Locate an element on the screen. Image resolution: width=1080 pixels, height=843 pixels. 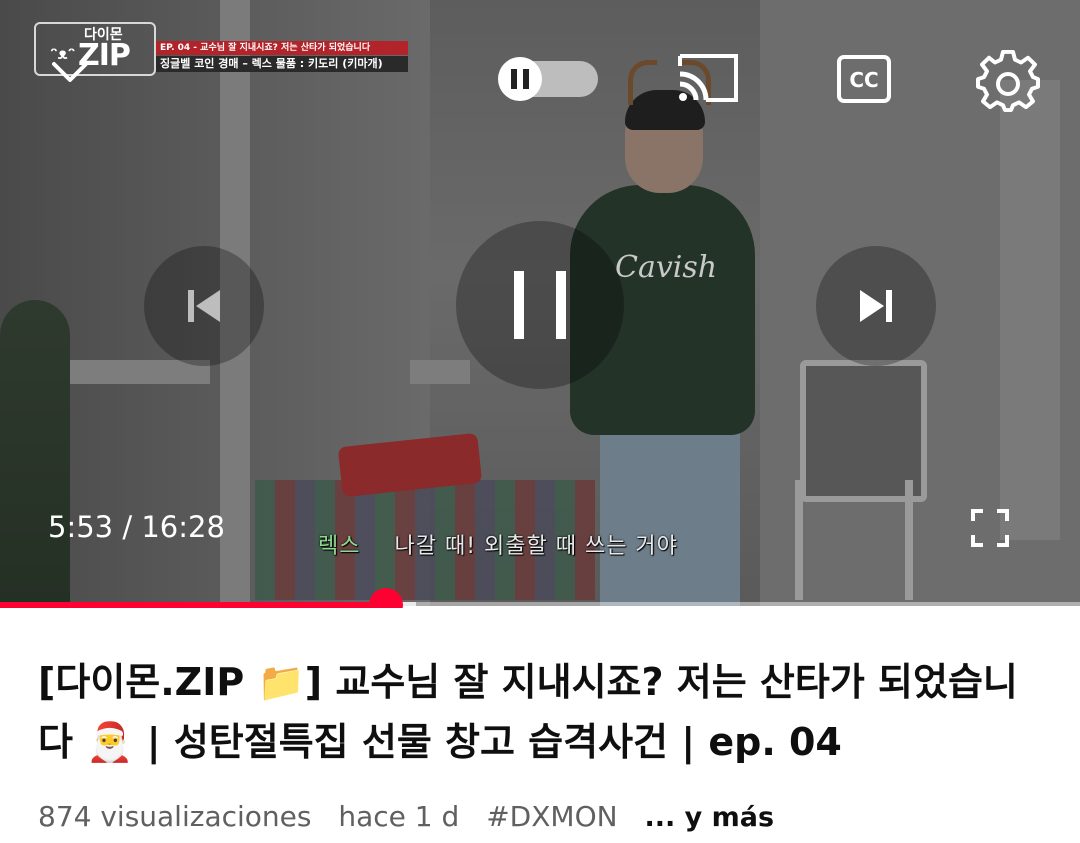
subtitle-caption: 렉스 나갈 때! 외출할 때 쓰는 거야 is located at coordinates (498, 544).